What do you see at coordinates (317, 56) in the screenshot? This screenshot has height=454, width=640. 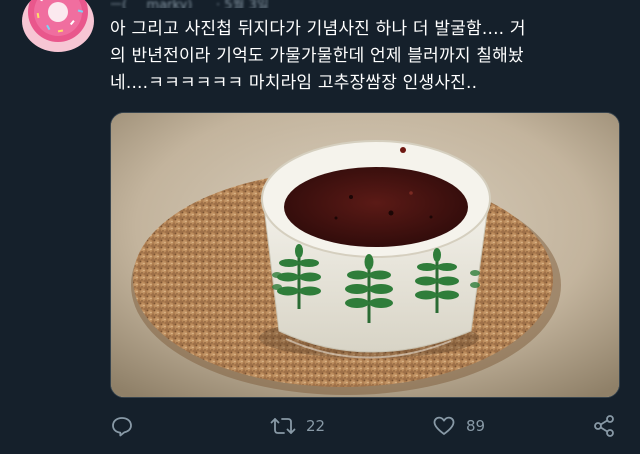 I see `tweet-text-line: 의 반년전이라 기억도 가물가물한데 언제 블러까지 칠해놨` at bounding box center [317, 56].